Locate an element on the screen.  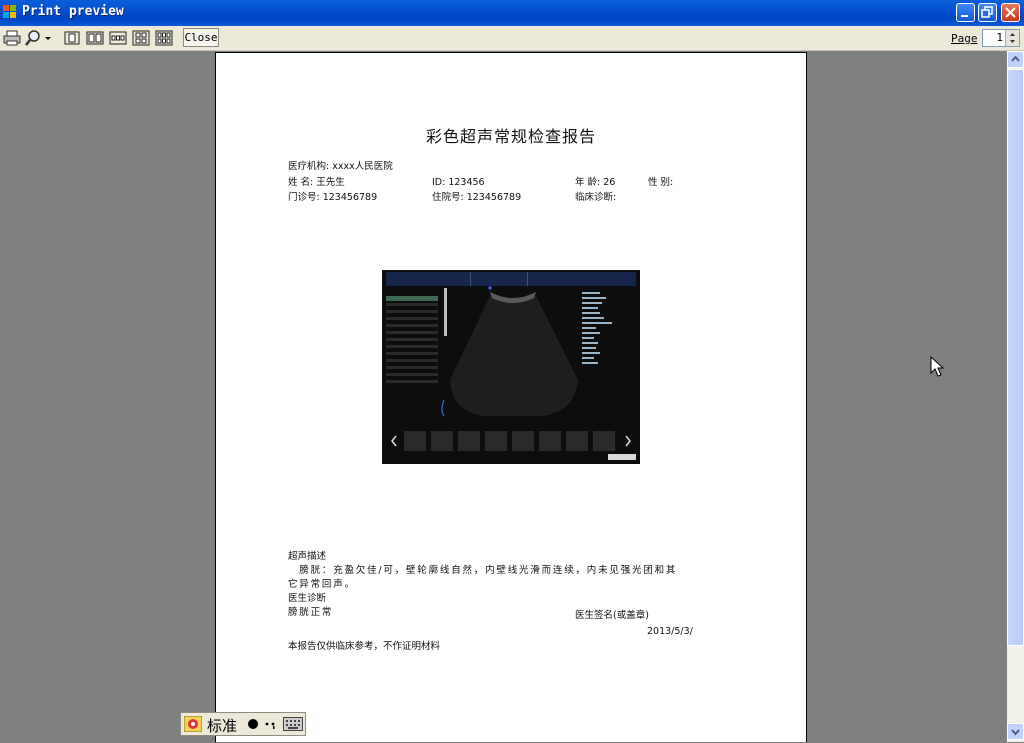
page-number-stepper: 1 is located at coordinates (1001, 38).